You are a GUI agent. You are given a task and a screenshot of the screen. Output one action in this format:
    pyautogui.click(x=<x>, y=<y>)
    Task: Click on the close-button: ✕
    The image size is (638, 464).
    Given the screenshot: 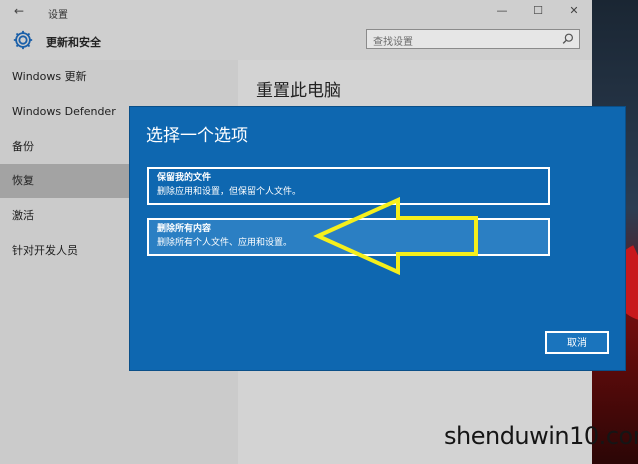 What is the action you would take?
    pyautogui.click(x=574, y=12)
    